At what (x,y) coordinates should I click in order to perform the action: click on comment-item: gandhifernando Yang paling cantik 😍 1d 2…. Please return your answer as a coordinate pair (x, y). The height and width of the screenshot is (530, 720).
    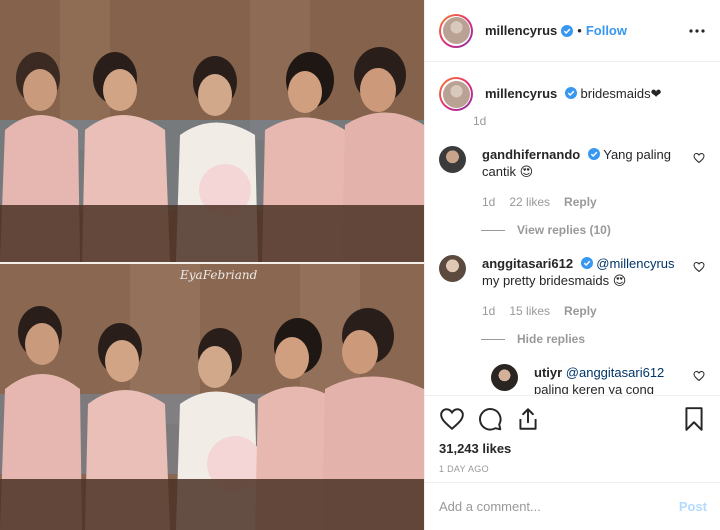
    Looking at the image, I should click on (573, 178).